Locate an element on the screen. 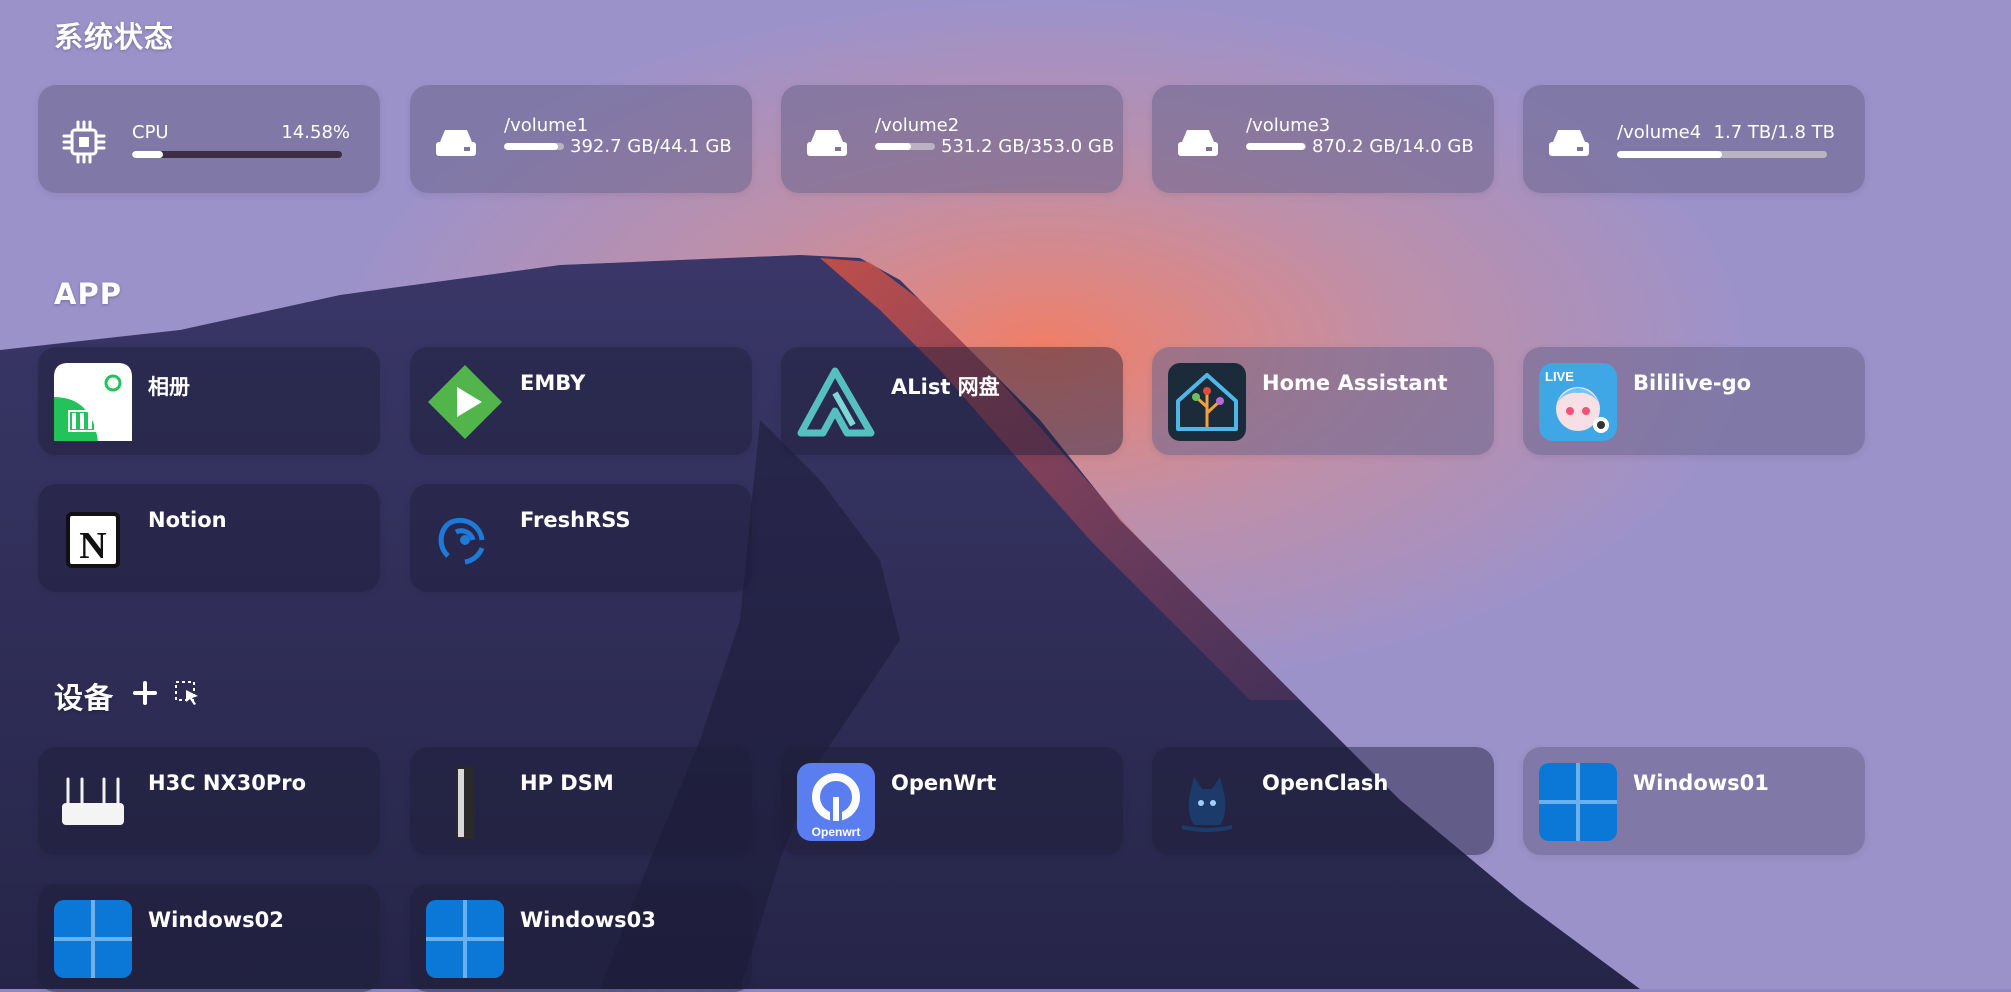 The height and width of the screenshot is (992, 2011). device-label-openwrt: OpenWrt is located at coordinates (944, 783).